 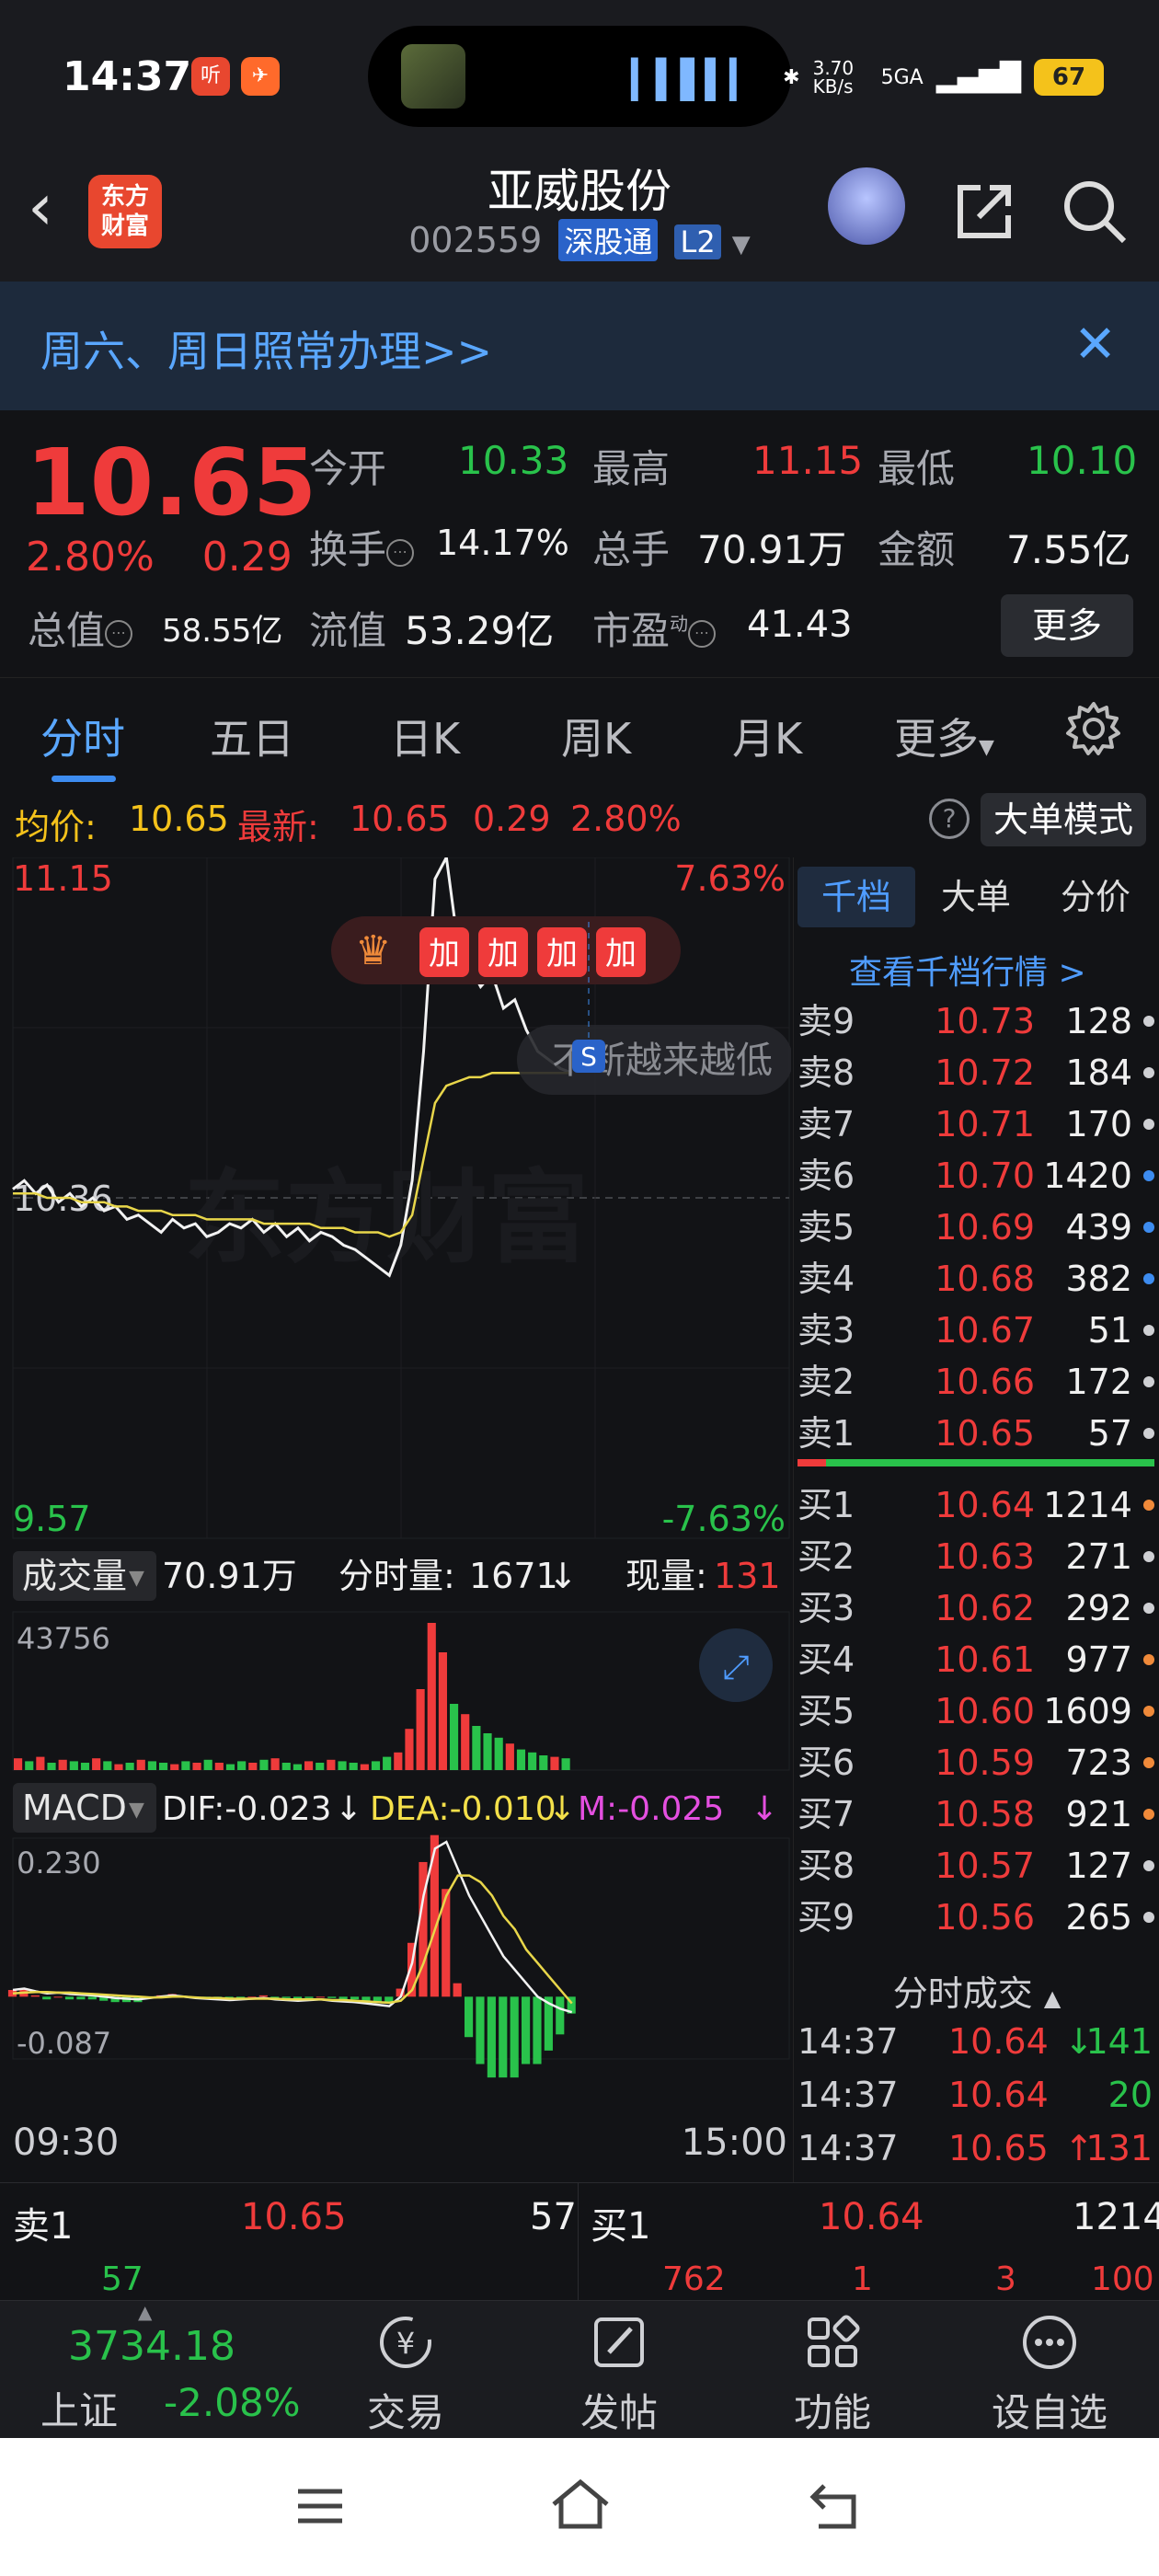 I want to click on bid-volume: 265, so click(x=1098, y=1917).